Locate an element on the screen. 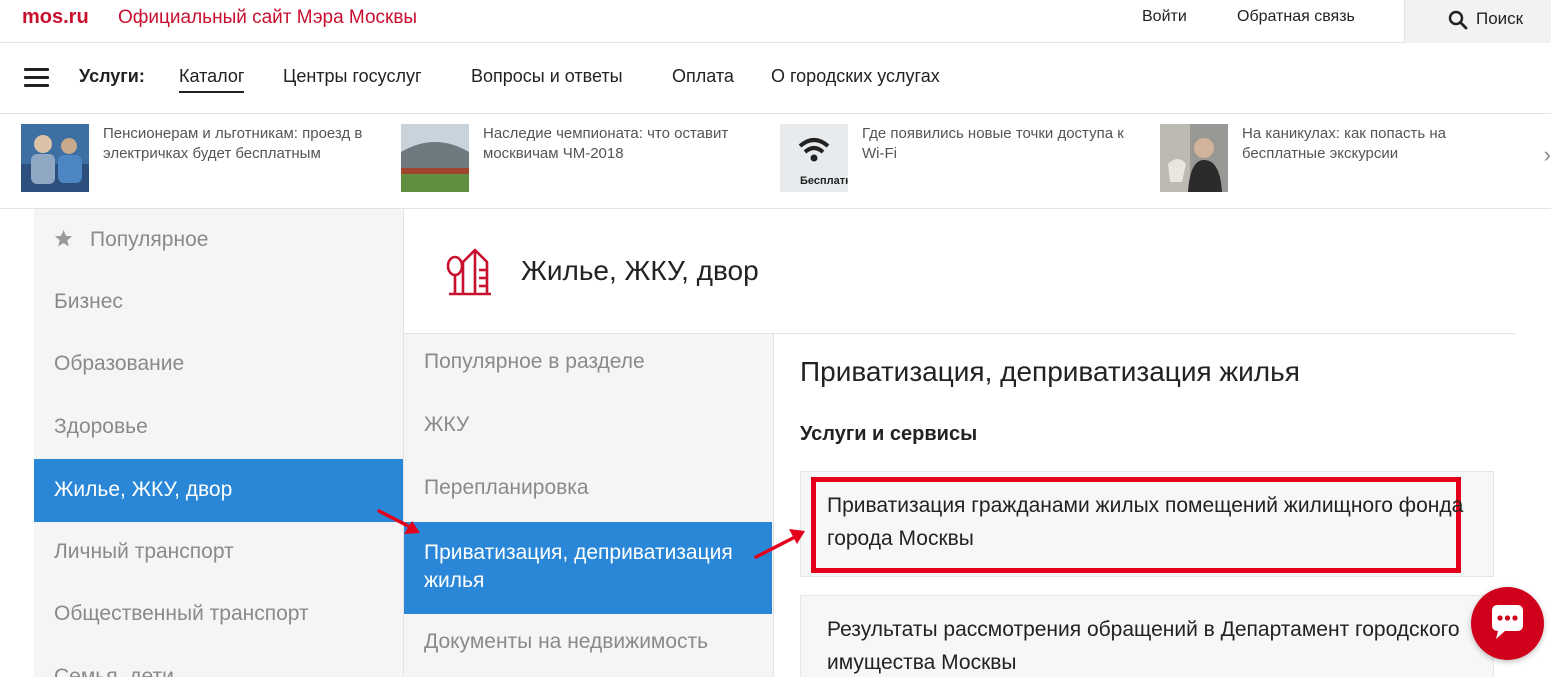 The image size is (1551, 677). svg-text: Бесплатны is located at coordinates (824, 181).